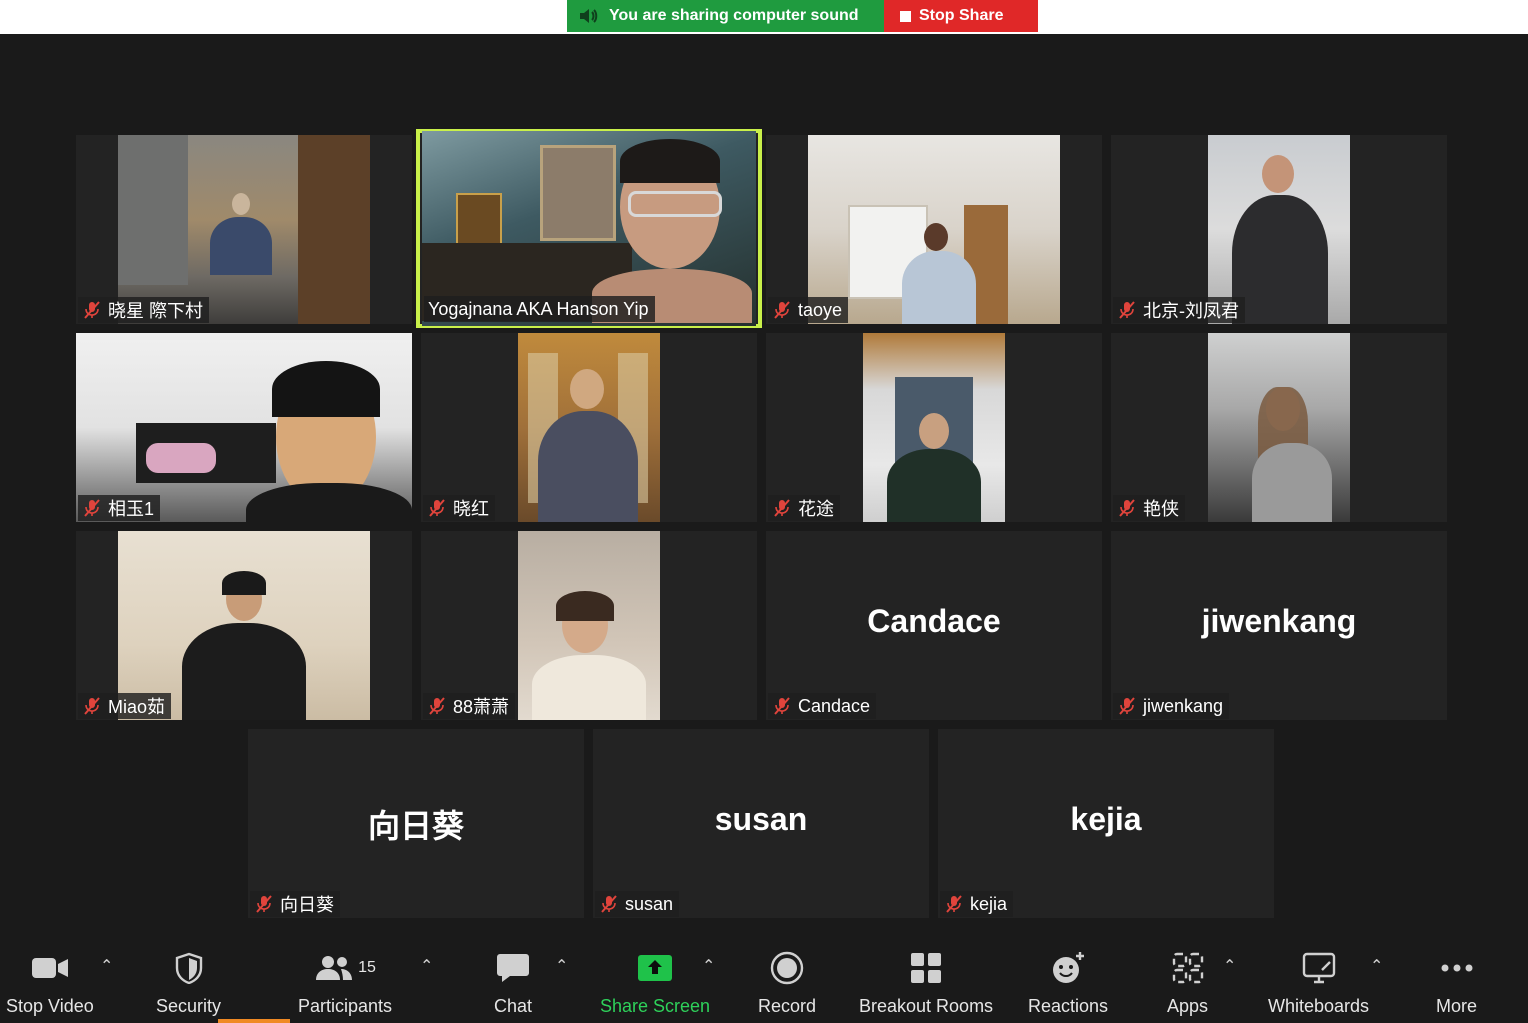  Describe the element at coordinates (804, 508) in the screenshot. I see `participant-name-tag: 花途` at that location.